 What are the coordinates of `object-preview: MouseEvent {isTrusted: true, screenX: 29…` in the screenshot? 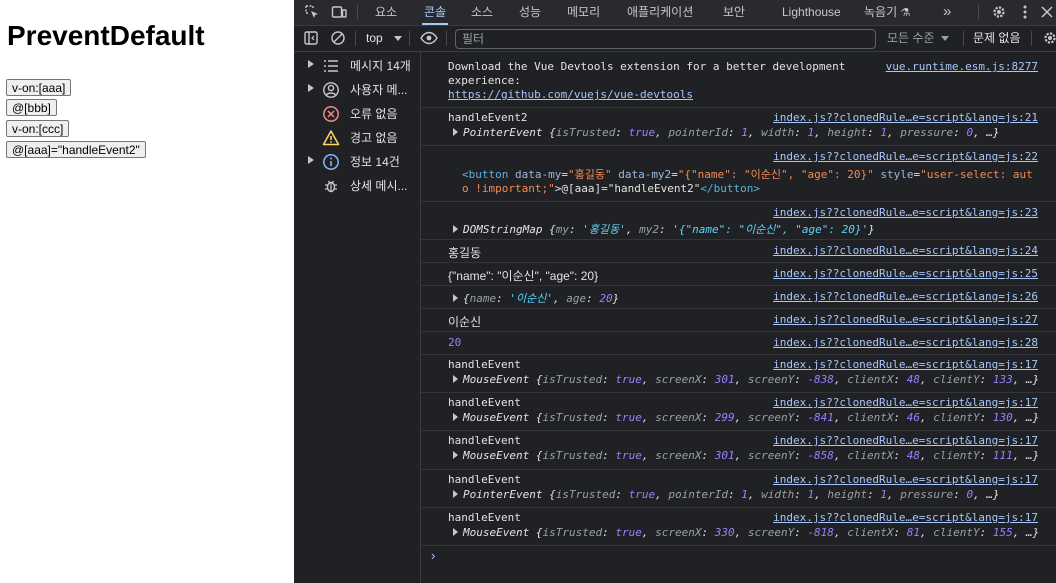 It's located at (746, 417).